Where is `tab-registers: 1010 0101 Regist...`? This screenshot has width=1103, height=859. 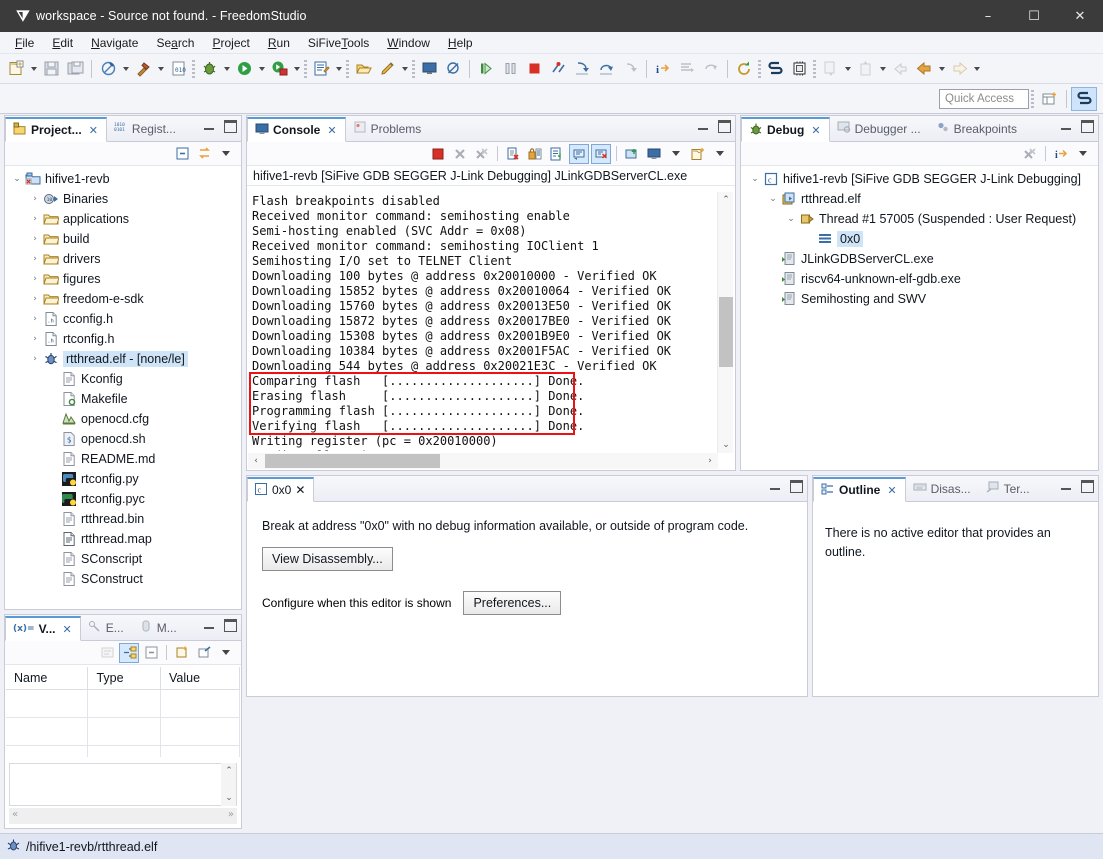 tab-registers: 1010 0101 Regist... is located at coordinates (145, 128).